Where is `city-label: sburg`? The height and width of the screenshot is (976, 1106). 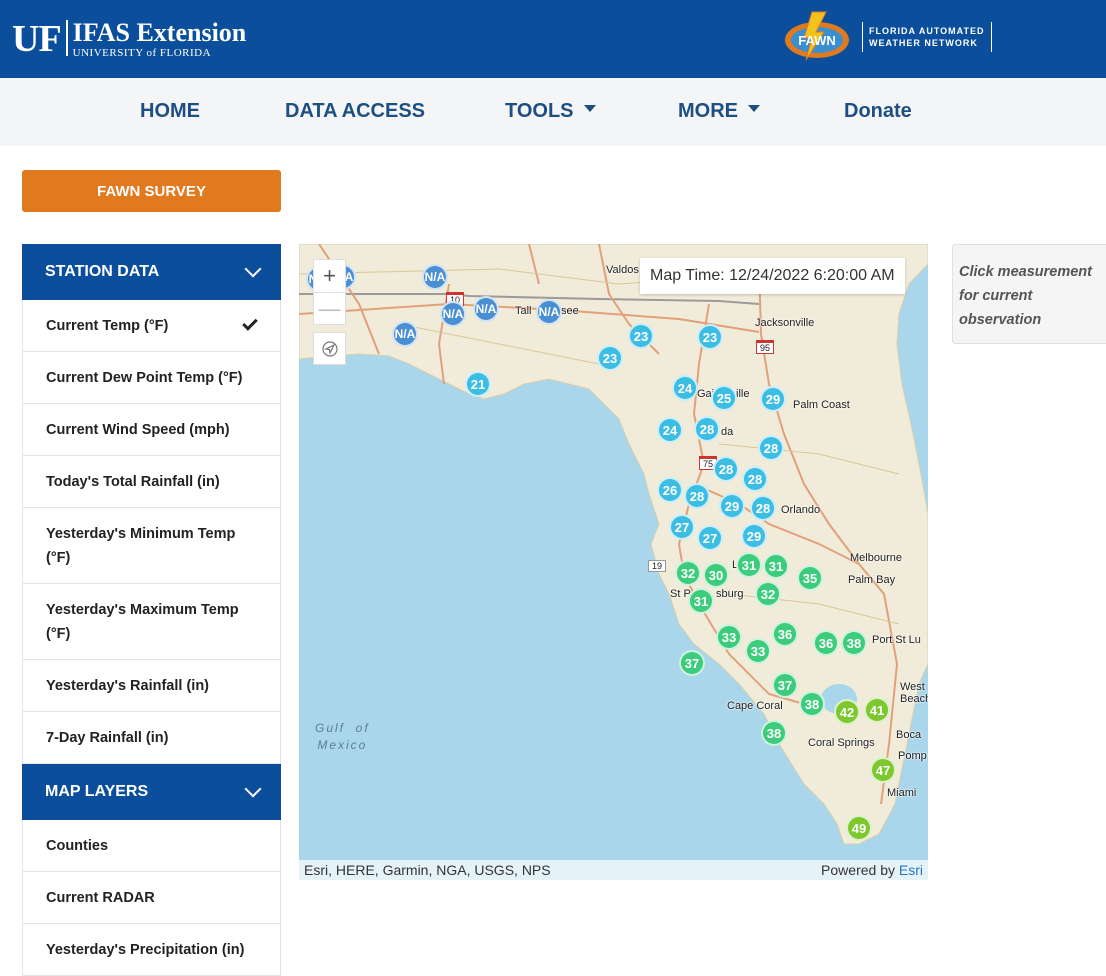
city-label: sburg is located at coordinates (730, 594).